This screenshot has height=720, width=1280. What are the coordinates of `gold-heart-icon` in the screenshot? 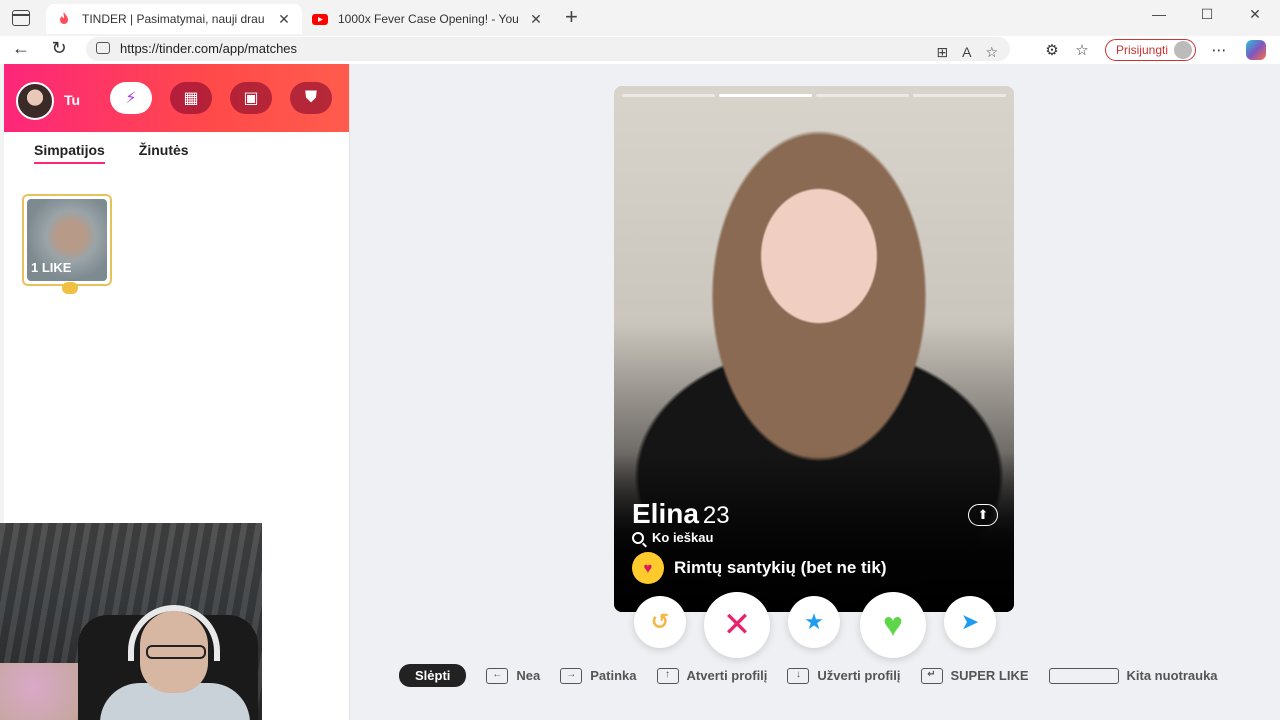 It's located at (70, 288).